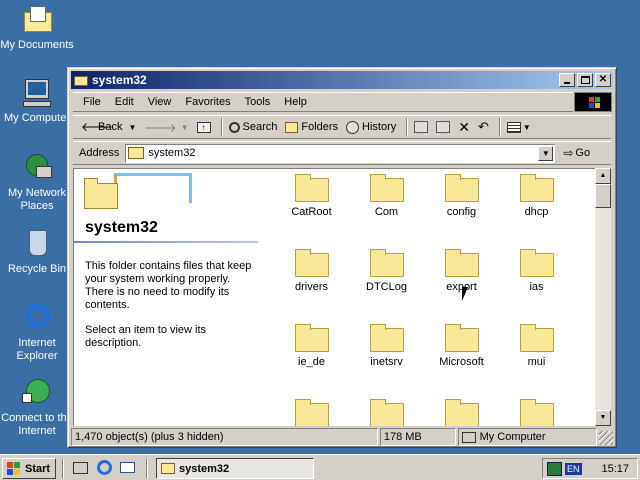 The height and width of the screenshot is (480, 640). What do you see at coordinates (203, 127) in the screenshot?
I see `up-folder-button: ↑` at bounding box center [203, 127].